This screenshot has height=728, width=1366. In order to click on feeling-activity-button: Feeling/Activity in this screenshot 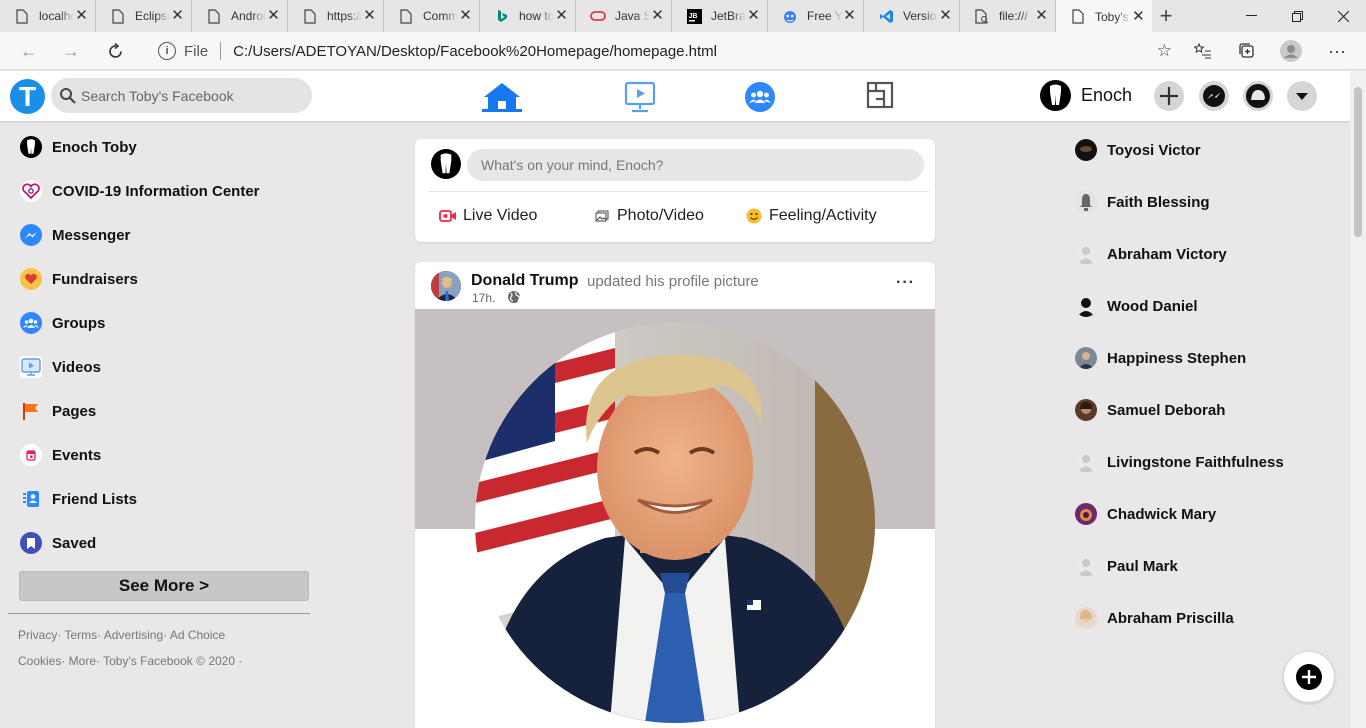, I will do `click(811, 216)`.